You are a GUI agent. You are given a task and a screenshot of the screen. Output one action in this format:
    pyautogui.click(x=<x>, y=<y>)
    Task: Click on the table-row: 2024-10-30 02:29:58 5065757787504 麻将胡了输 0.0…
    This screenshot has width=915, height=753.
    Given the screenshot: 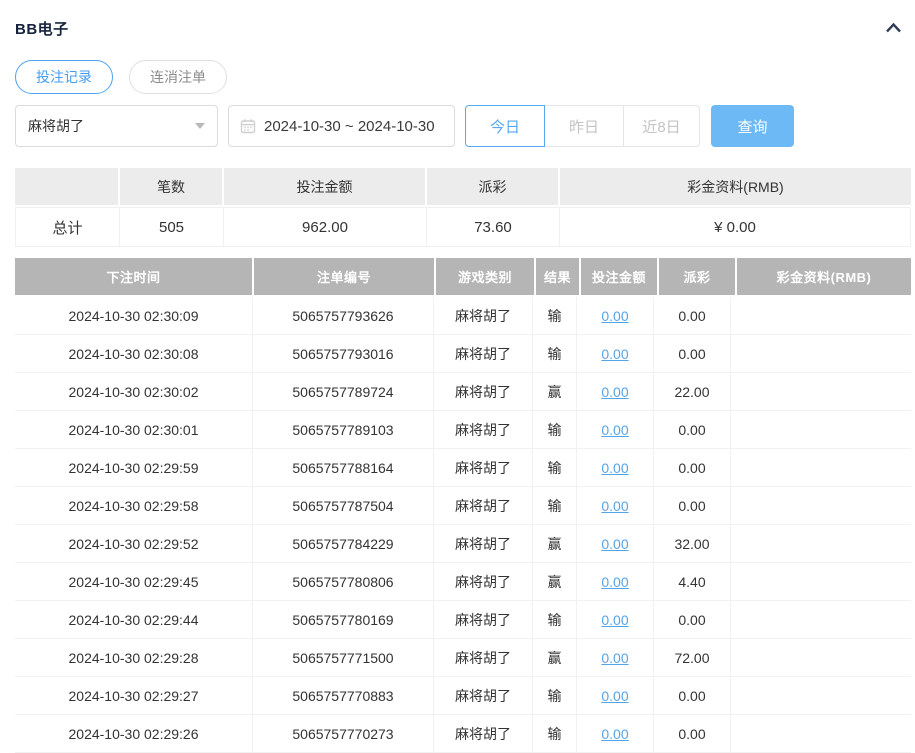 What is the action you would take?
    pyautogui.click(x=463, y=506)
    